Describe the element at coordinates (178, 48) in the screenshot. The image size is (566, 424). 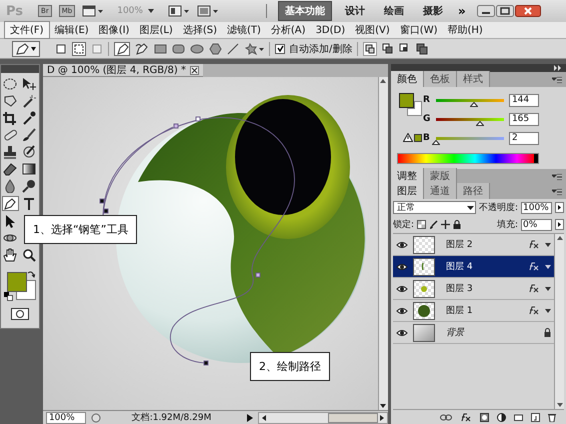
I see `rounded-rectangle-icon` at that location.